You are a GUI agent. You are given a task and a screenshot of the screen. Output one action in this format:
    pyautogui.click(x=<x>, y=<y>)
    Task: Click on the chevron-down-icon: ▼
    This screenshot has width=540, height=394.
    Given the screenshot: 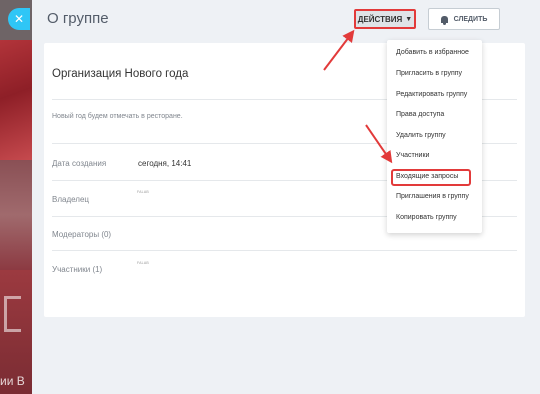 What is the action you would take?
    pyautogui.click(x=409, y=19)
    